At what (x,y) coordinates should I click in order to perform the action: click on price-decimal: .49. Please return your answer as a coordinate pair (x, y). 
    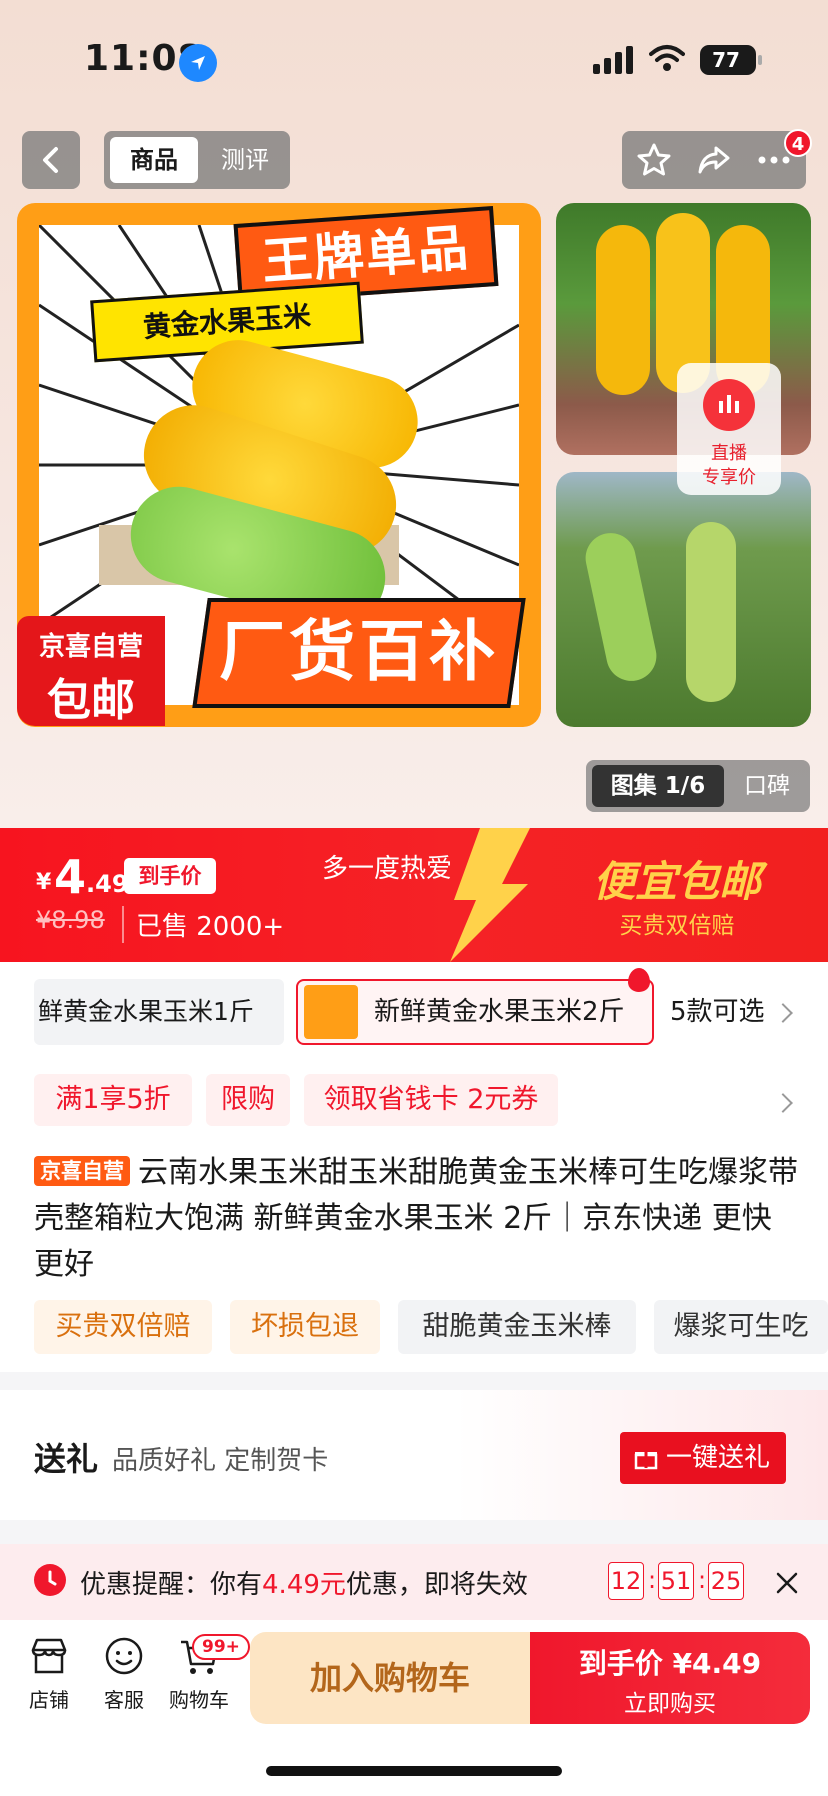
    Looking at the image, I should click on (107, 884).